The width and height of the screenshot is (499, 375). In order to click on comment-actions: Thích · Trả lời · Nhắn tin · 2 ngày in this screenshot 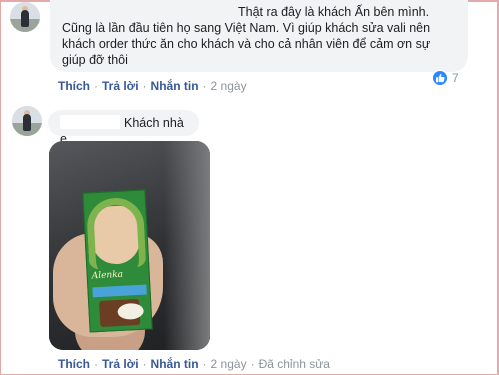, I will do `click(152, 86)`.